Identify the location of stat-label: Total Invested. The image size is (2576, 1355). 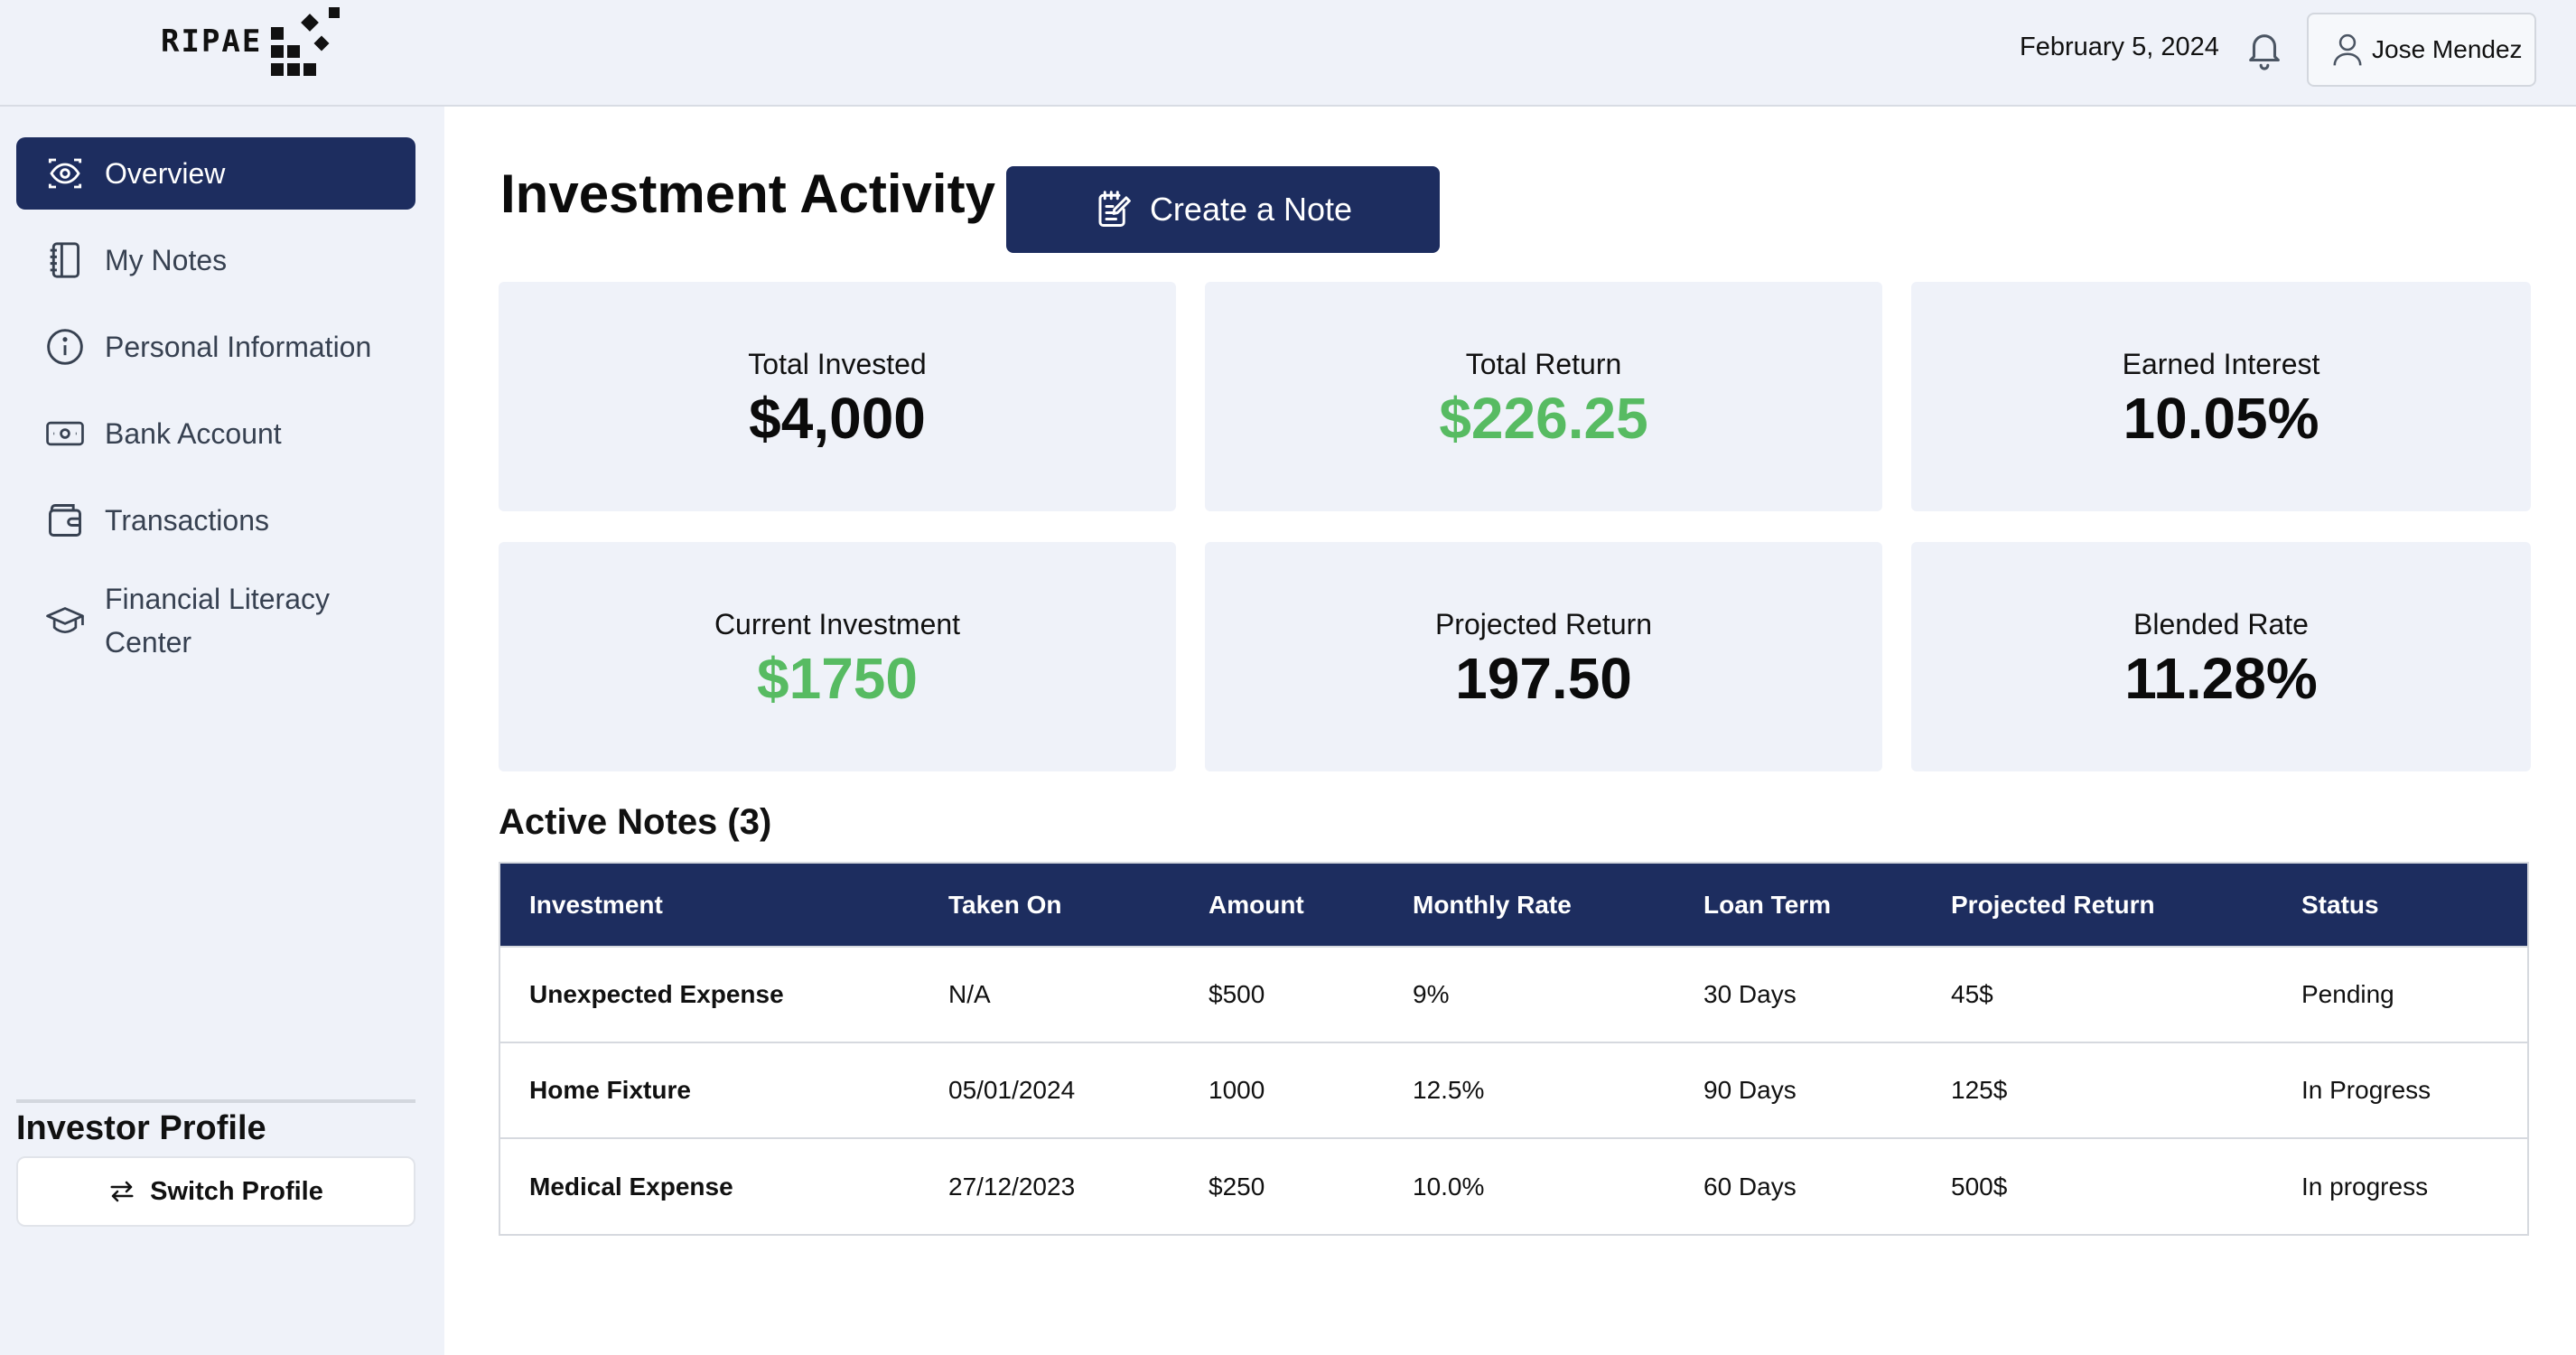
(837, 363).